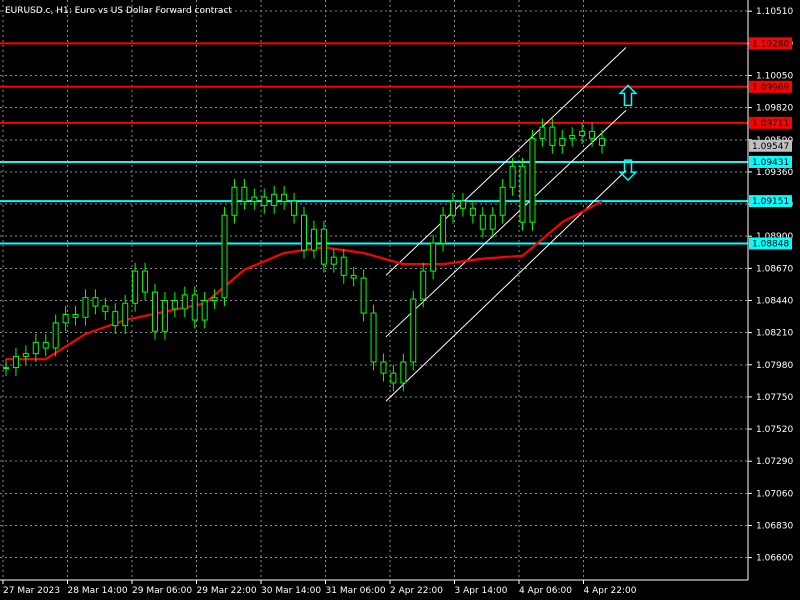 The height and width of the screenshot is (600, 800). Describe the element at coordinates (774, 173) in the screenshot. I see `y-tick-label: 1.09360` at that location.